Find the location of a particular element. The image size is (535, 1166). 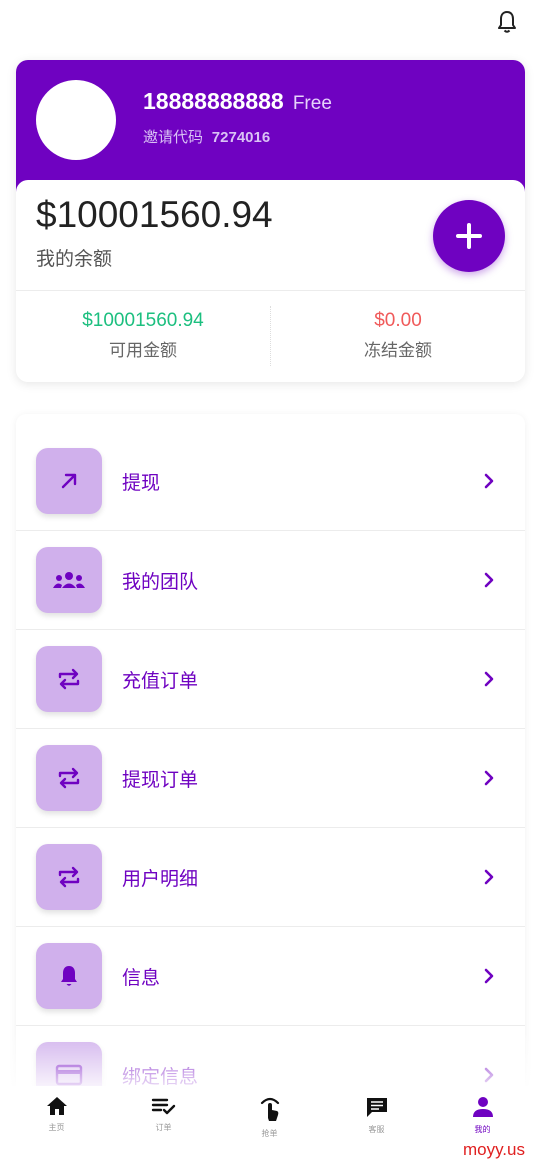

touch-icon is located at coordinates (269, 1109).